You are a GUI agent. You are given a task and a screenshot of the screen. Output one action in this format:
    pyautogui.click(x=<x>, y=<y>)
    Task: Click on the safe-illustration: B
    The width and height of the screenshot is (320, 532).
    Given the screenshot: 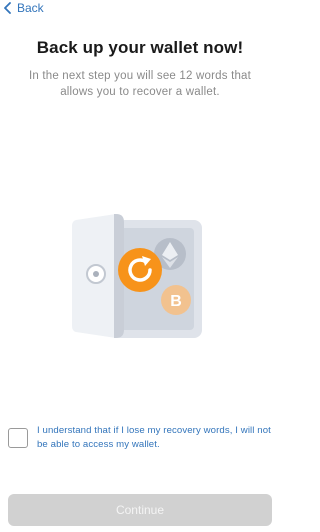 What is the action you would take?
    pyautogui.click(x=139, y=275)
    